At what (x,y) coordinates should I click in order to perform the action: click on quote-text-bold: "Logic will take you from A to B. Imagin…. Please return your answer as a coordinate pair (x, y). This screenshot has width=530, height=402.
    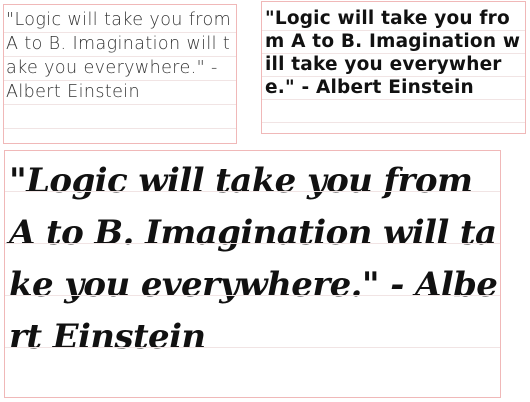
    Looking at the image, I should click on (393, 53).